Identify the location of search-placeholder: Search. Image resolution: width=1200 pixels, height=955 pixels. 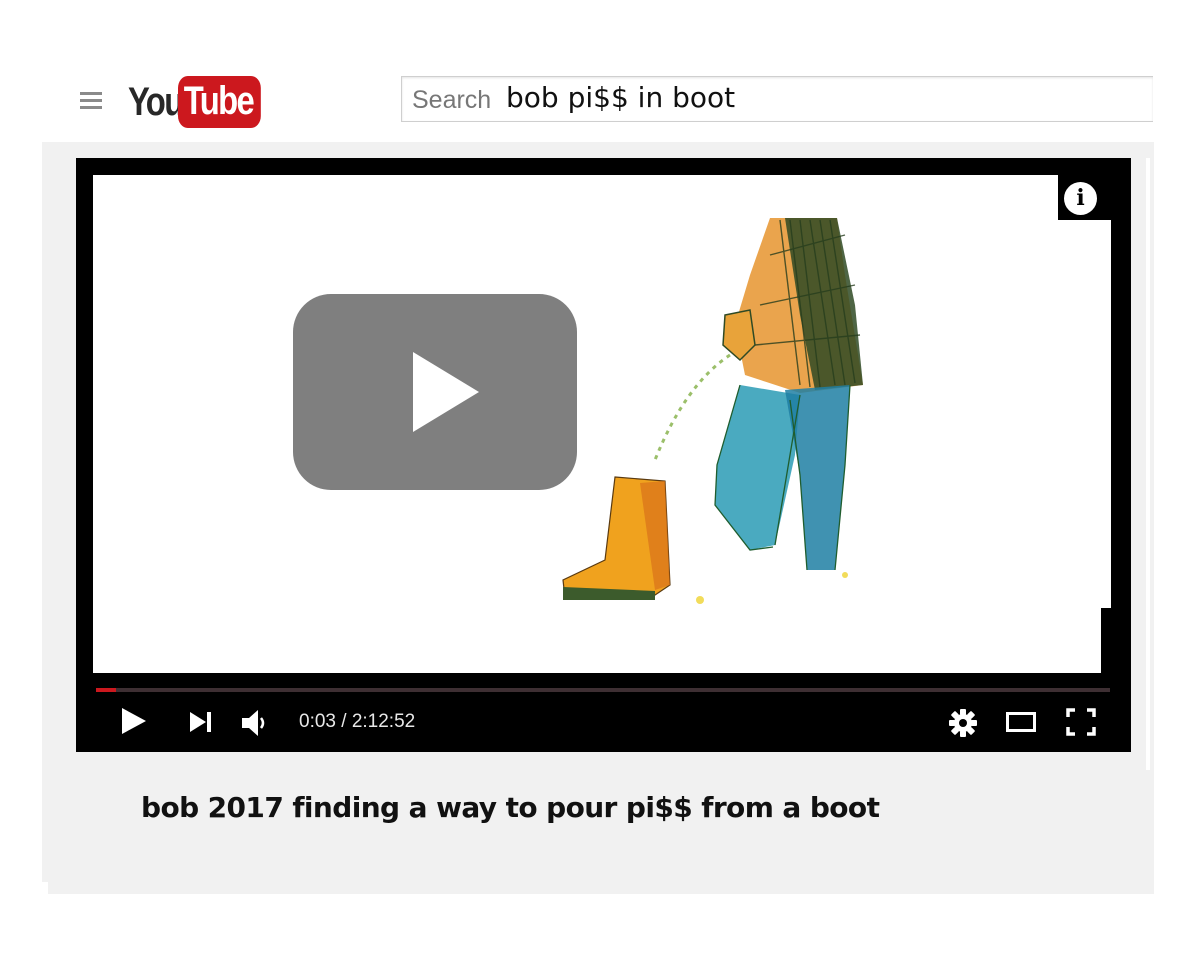
(452, 100).